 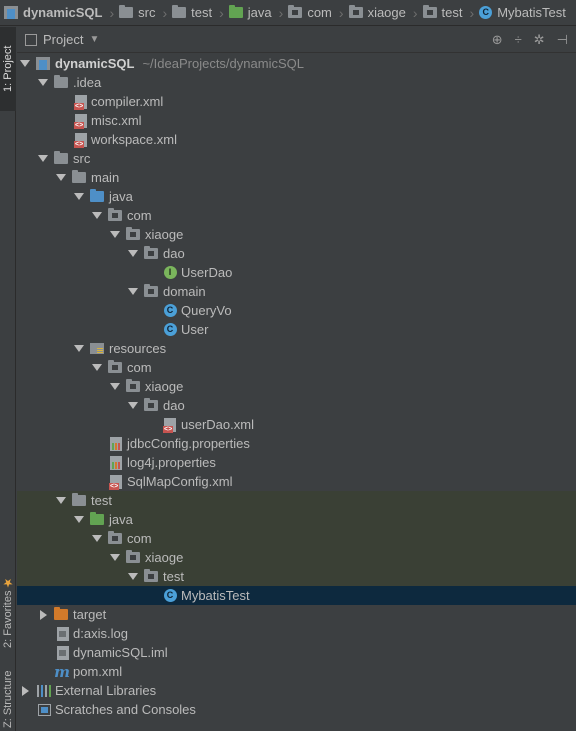 I want to click on tree-label: QueryVo, so click(x=206, y=310).